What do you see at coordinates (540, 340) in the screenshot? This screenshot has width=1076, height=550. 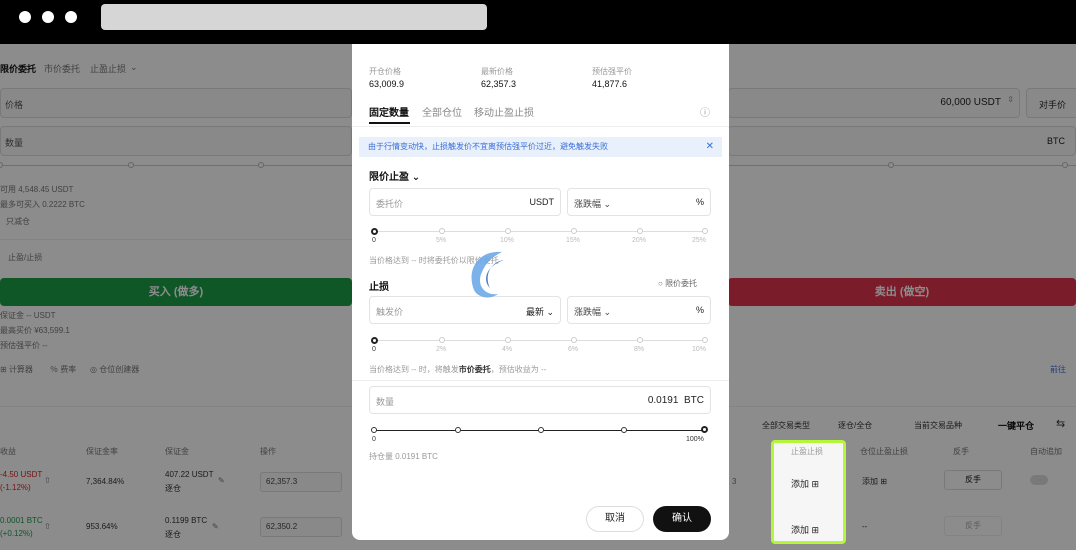 I see `sl-slider` at bounding box center [540, 340].